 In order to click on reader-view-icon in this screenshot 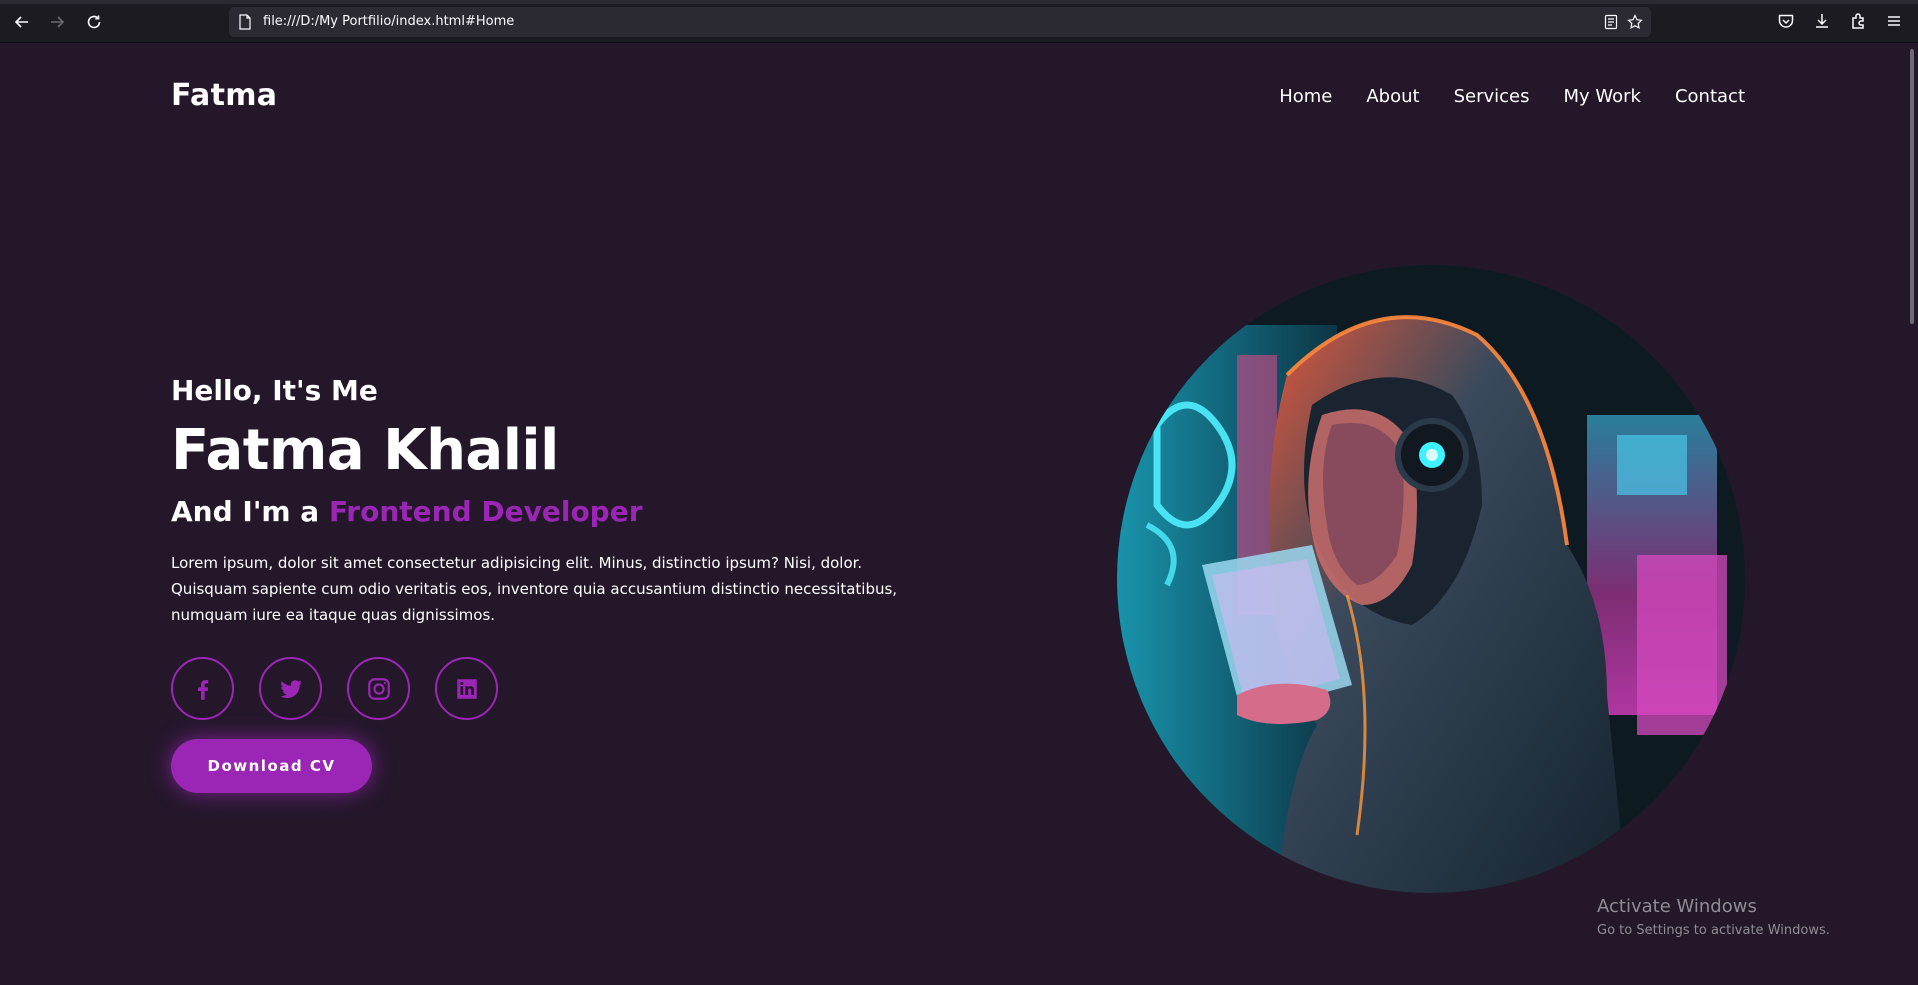, I will do `click(1611, 22)`.